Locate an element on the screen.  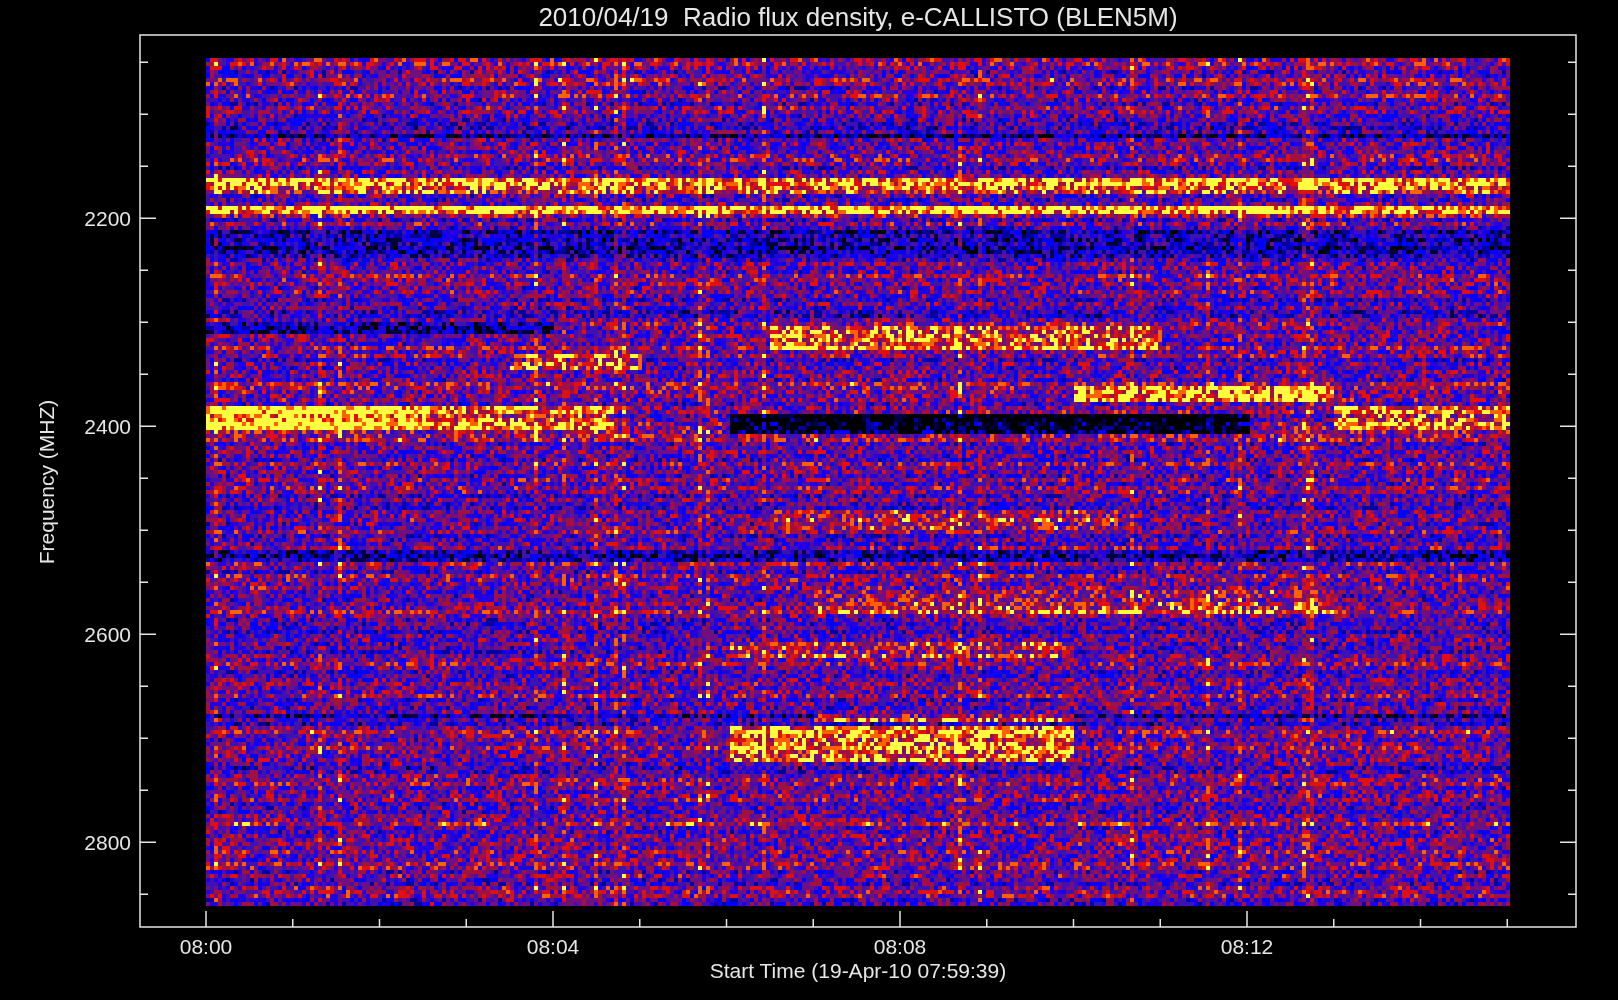
axis-label: Frequency (MHZ) is located at coordinates (46, 482).